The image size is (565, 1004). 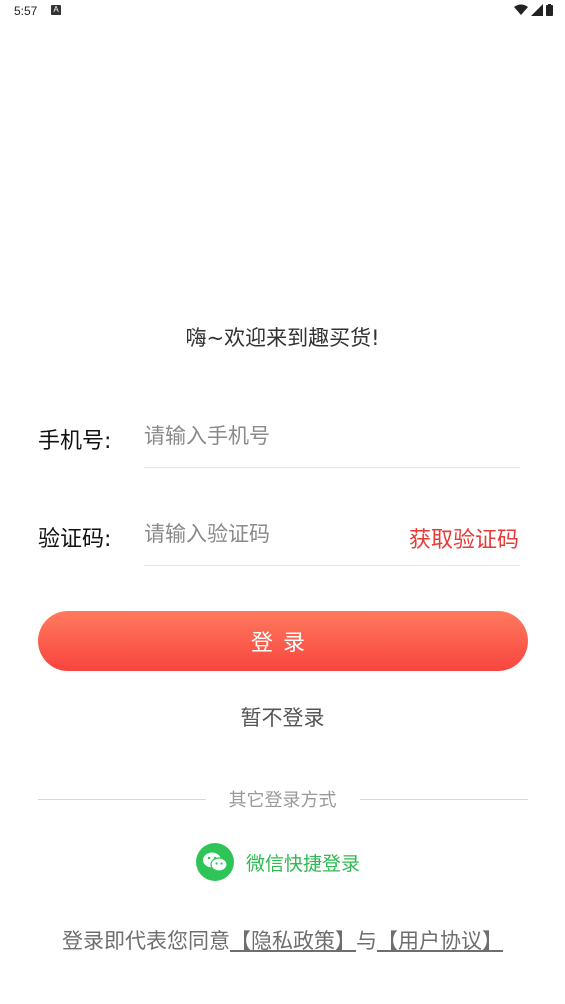 I want to click on login-button: 登录, so click(x=283, y=641).